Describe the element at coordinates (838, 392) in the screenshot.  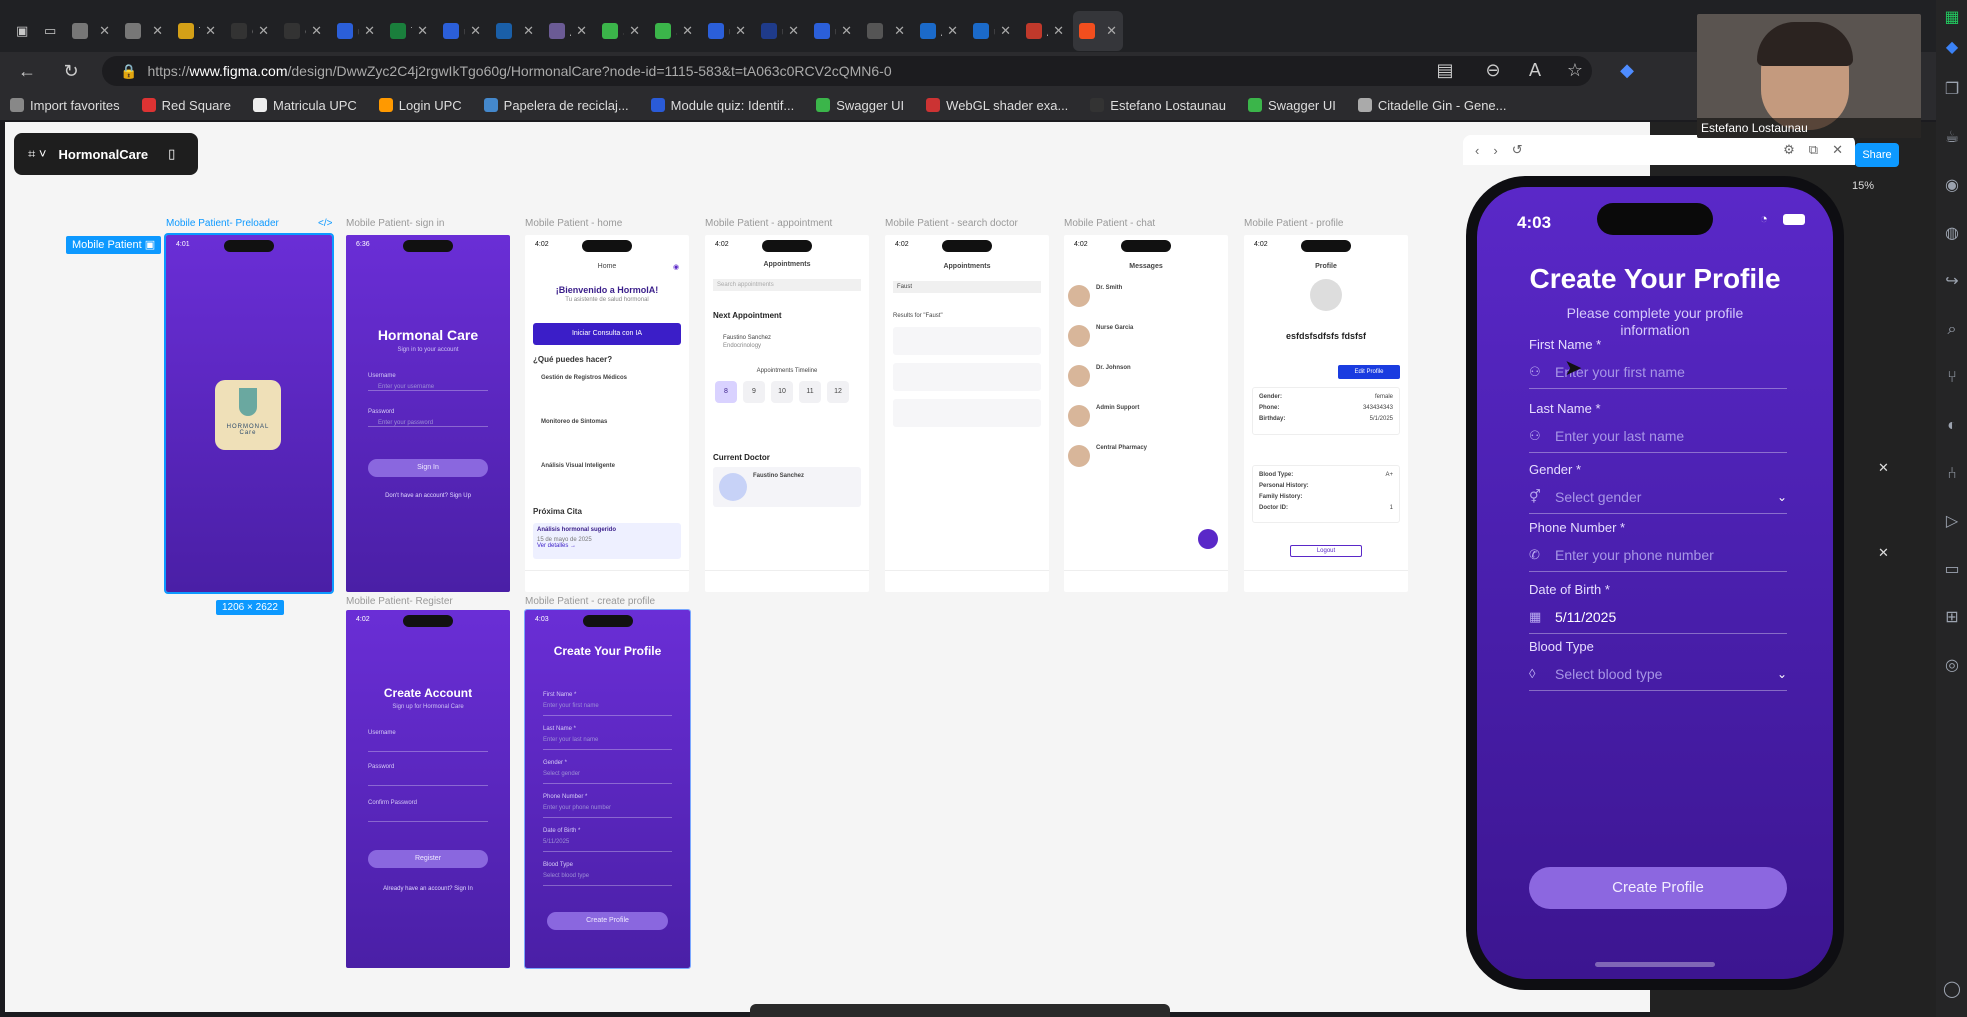
I see `timeline-day: 12` at that location.